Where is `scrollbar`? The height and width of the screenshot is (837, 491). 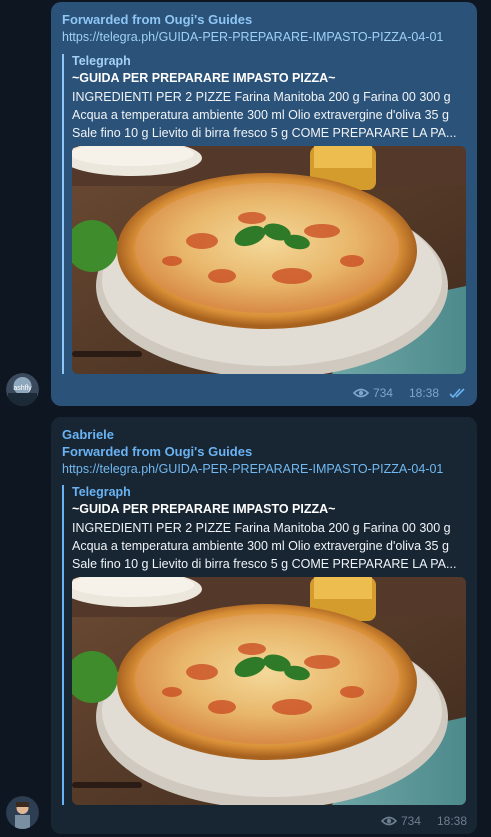 scrollbar is located at coordinates (489, 418).